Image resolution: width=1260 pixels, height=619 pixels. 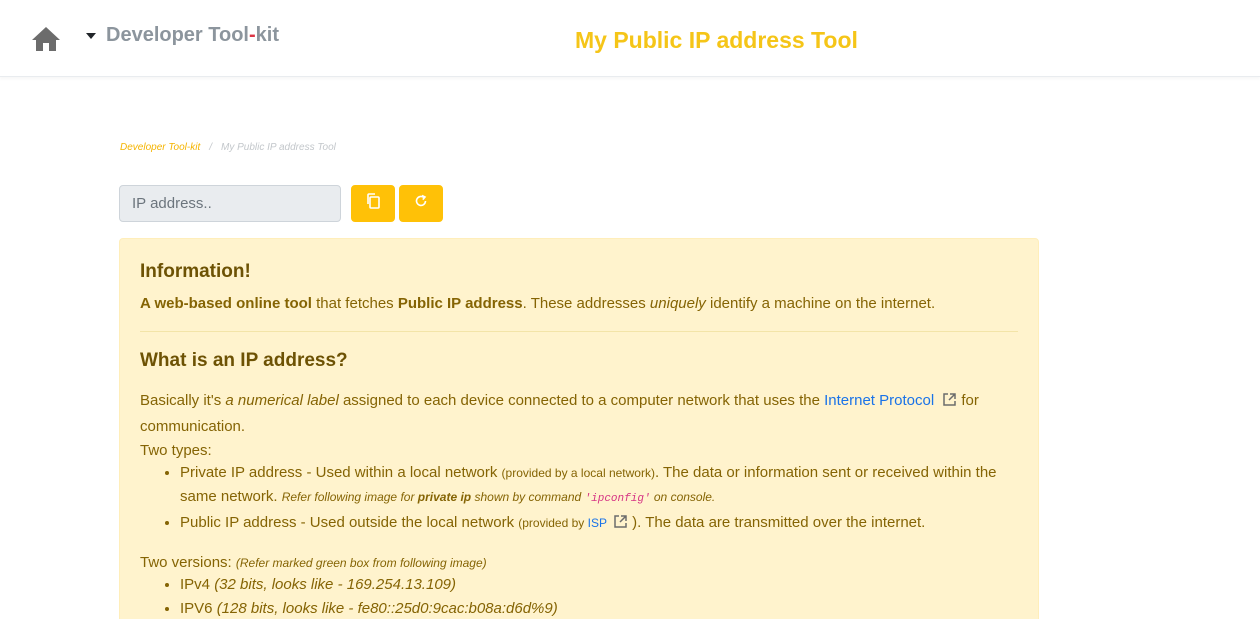 I want to click on refresh-button, so click(x=421, y=203).